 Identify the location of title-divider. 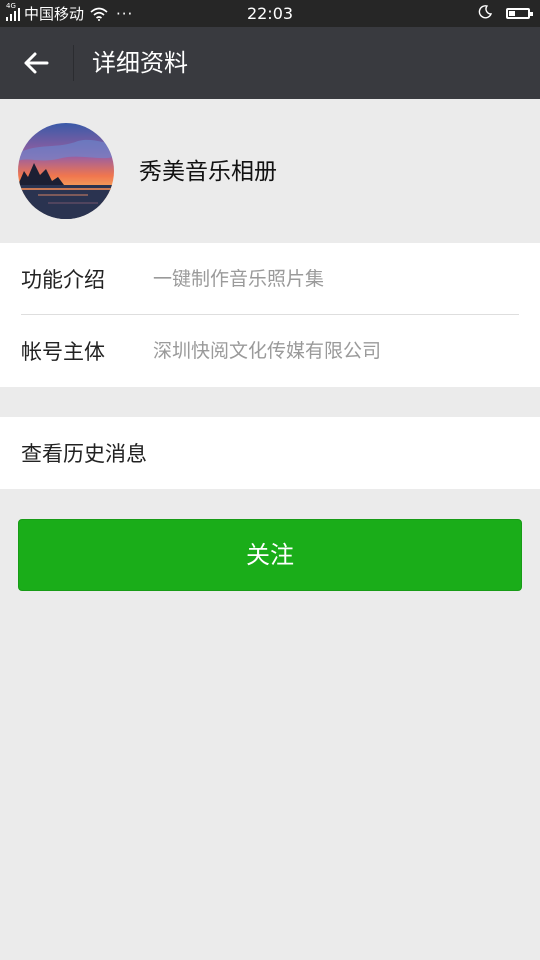
(73, 63).